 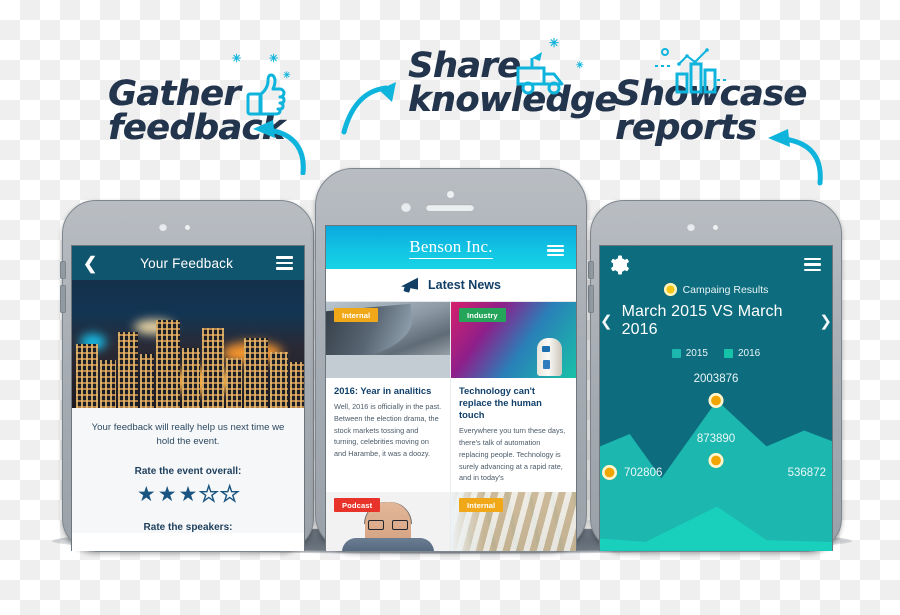 I want to click on brand-title: Benson Inc., so click(x=451, y=248).